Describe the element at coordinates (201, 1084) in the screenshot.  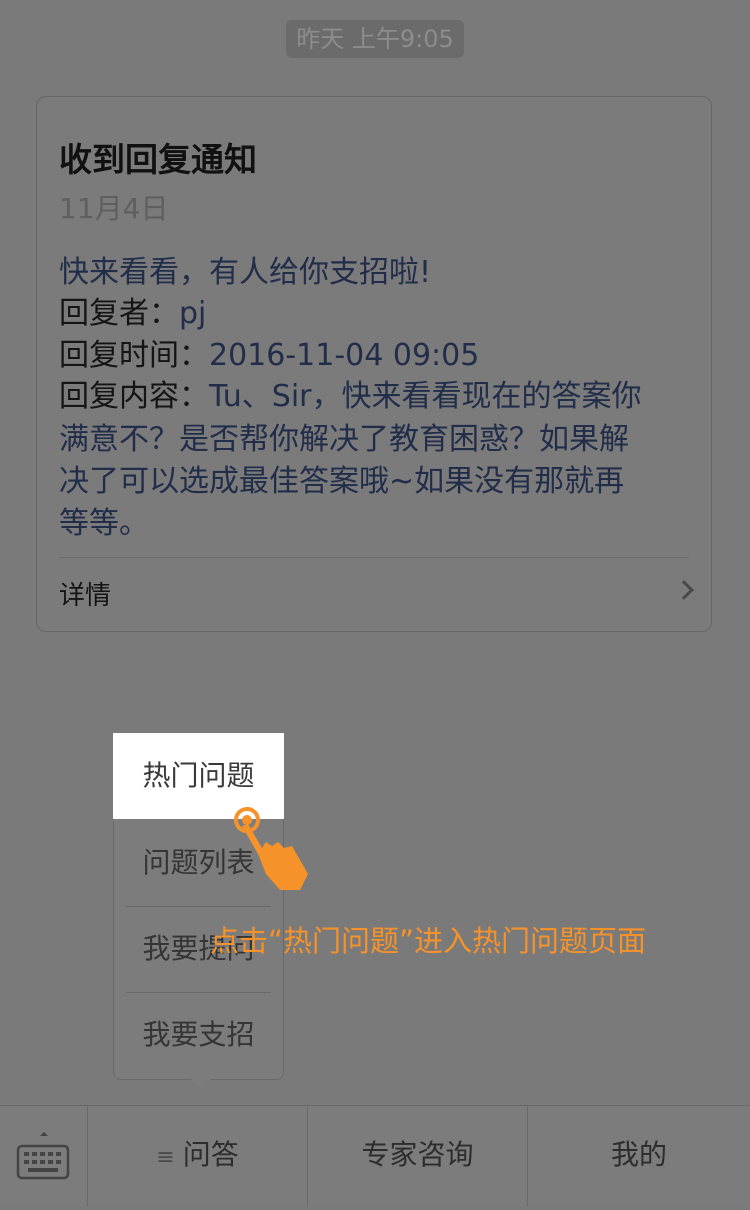
I see `popup-caret` at that location.